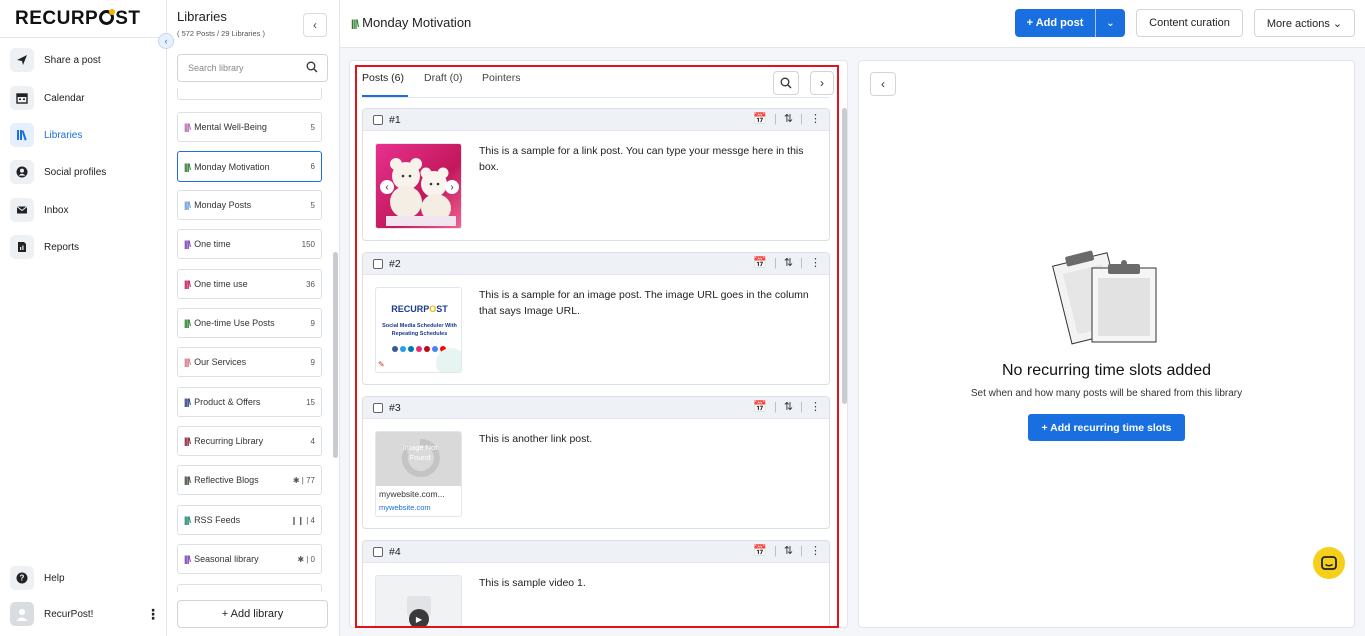 The height and width of the screenshot is (636, 1365). I want to click on nav-item-label: Inbox, so click(56, 210).